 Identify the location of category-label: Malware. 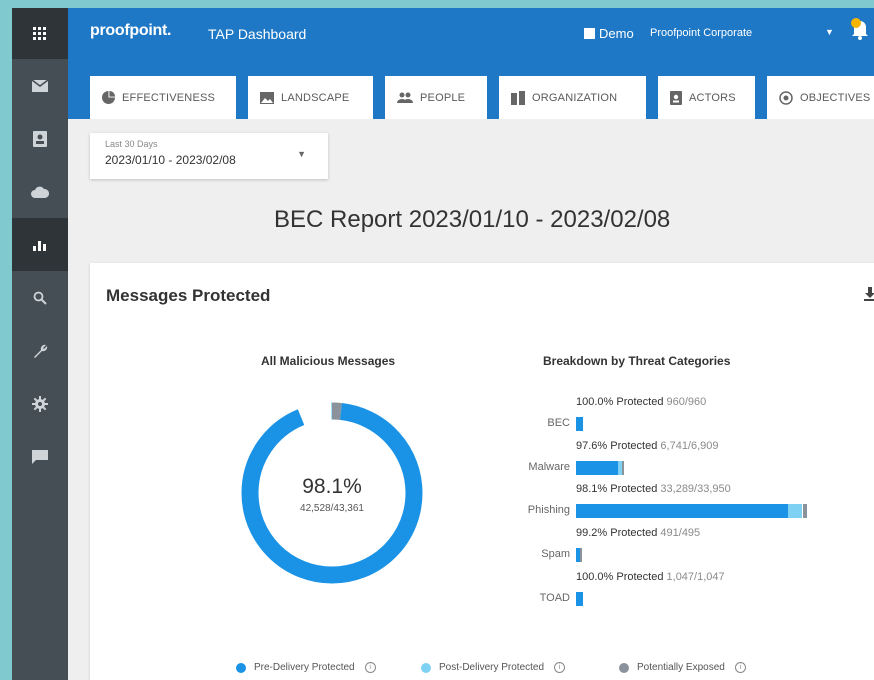
(549, 467).